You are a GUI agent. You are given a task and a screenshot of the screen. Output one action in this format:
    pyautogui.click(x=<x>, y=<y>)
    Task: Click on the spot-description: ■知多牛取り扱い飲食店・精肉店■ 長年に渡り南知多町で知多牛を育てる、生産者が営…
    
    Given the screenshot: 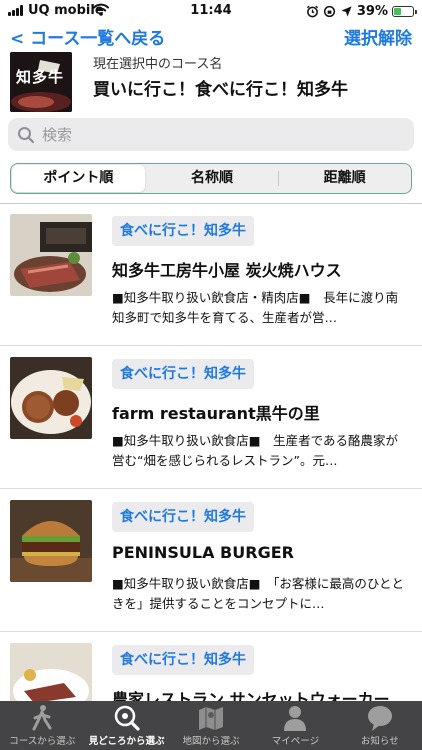 What is the action you would take?
    pyautogui.click(x=255, y=307)
    